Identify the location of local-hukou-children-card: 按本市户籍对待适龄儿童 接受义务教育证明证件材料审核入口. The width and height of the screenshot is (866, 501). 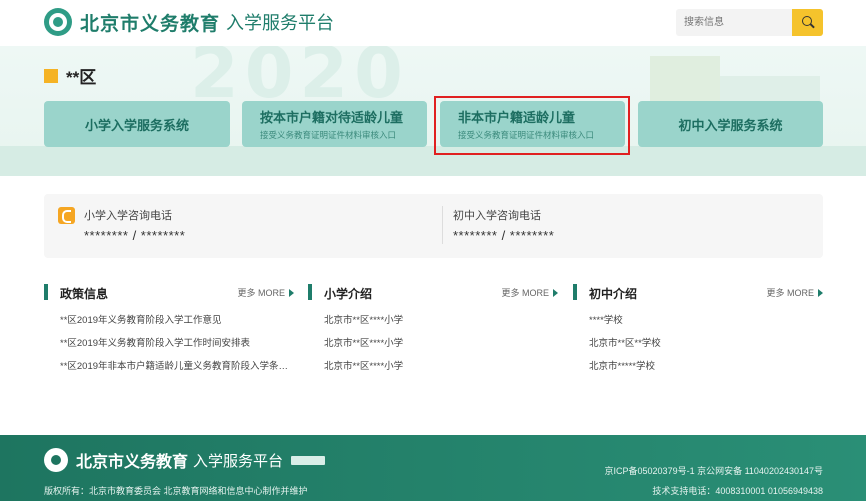
(334, 124).